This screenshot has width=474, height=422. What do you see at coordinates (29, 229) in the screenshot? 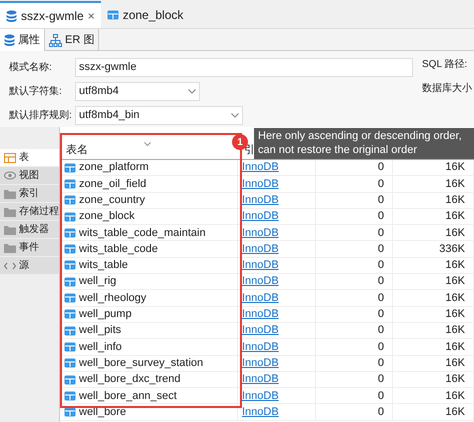
I see `sidebar-item: 触发器` at bounding box center [29, 229].